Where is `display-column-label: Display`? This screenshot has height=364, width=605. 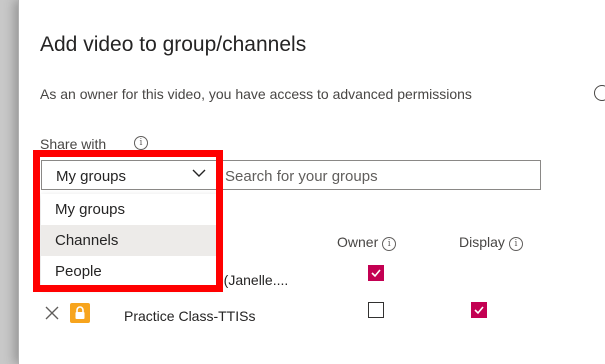 display-column-label: Display is located at coordinates (482, 242).